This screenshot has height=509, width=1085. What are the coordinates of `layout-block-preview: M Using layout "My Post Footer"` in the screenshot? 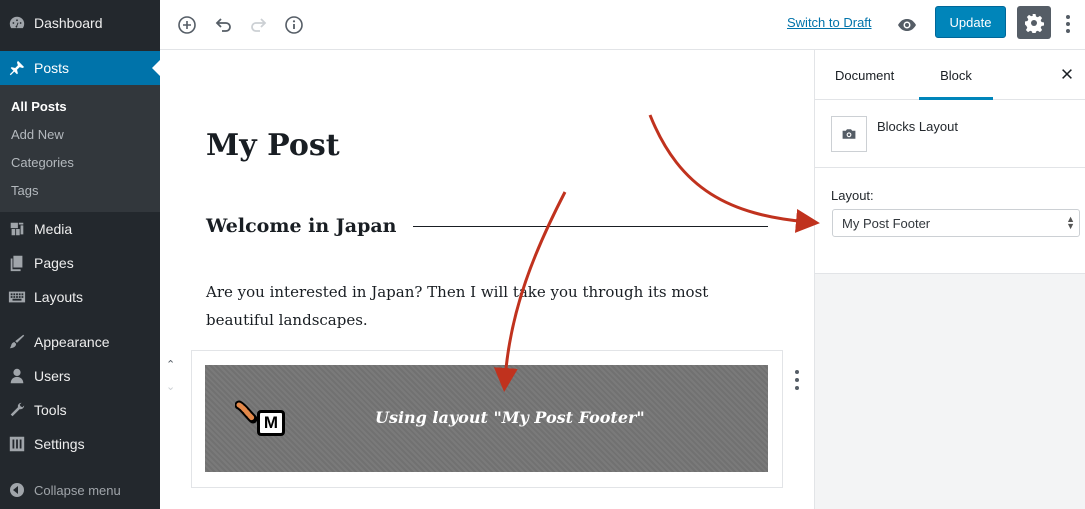 It's located at (486, 418).